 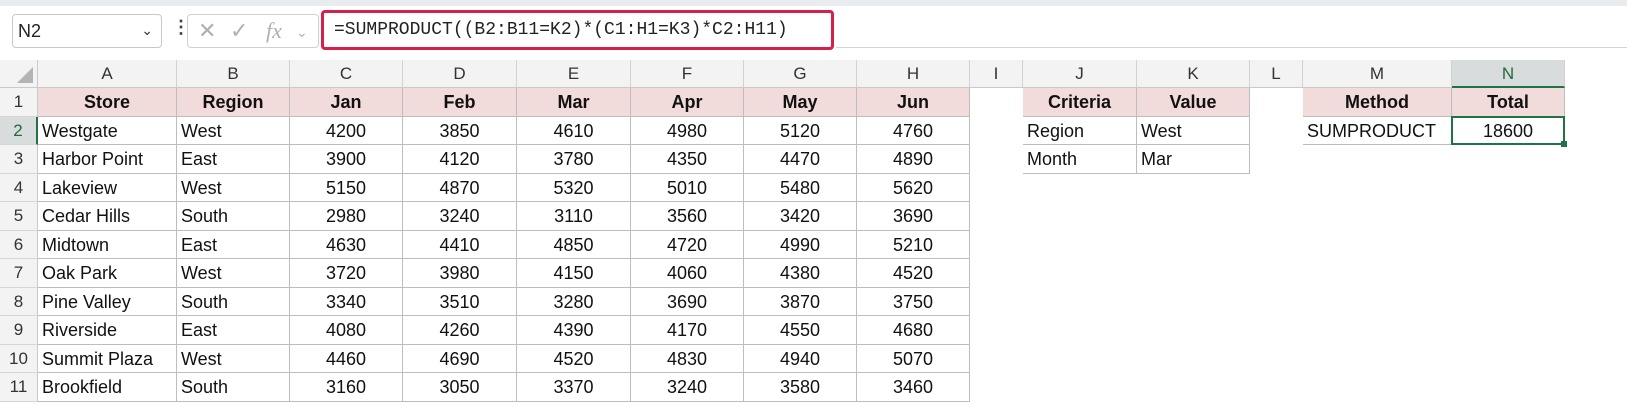 What do you see at coordinates (687, 358) in the screenshot?
I see `sales-cell: 4830` at bounding box center [687, 358].